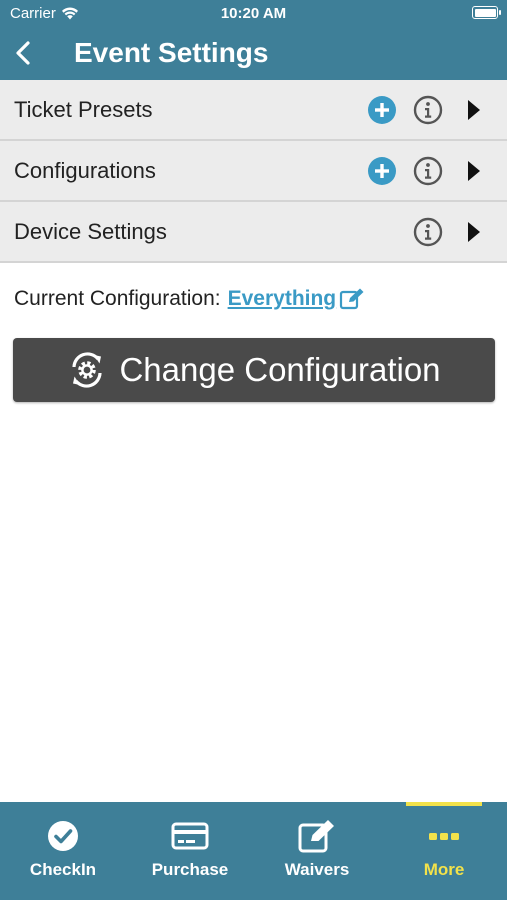 This screenshot has height=900, width=507. What do you see at coordinates (190, 869) in the screenshot?
I see `tab-label: Purchase` at bounding box center [190, 869].